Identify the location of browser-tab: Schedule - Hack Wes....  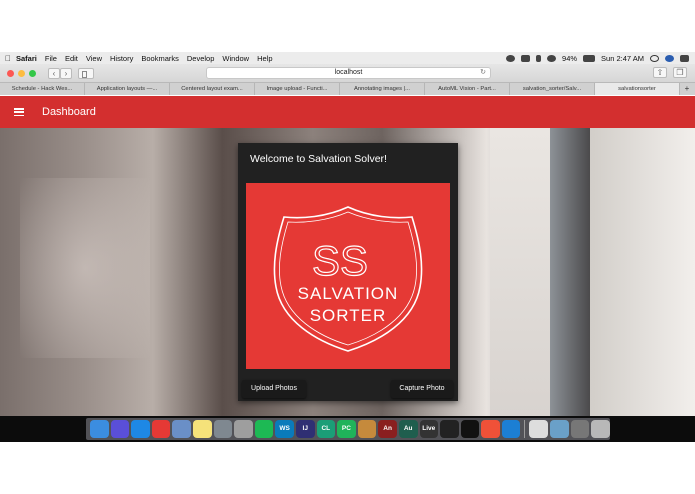
(42, 89).